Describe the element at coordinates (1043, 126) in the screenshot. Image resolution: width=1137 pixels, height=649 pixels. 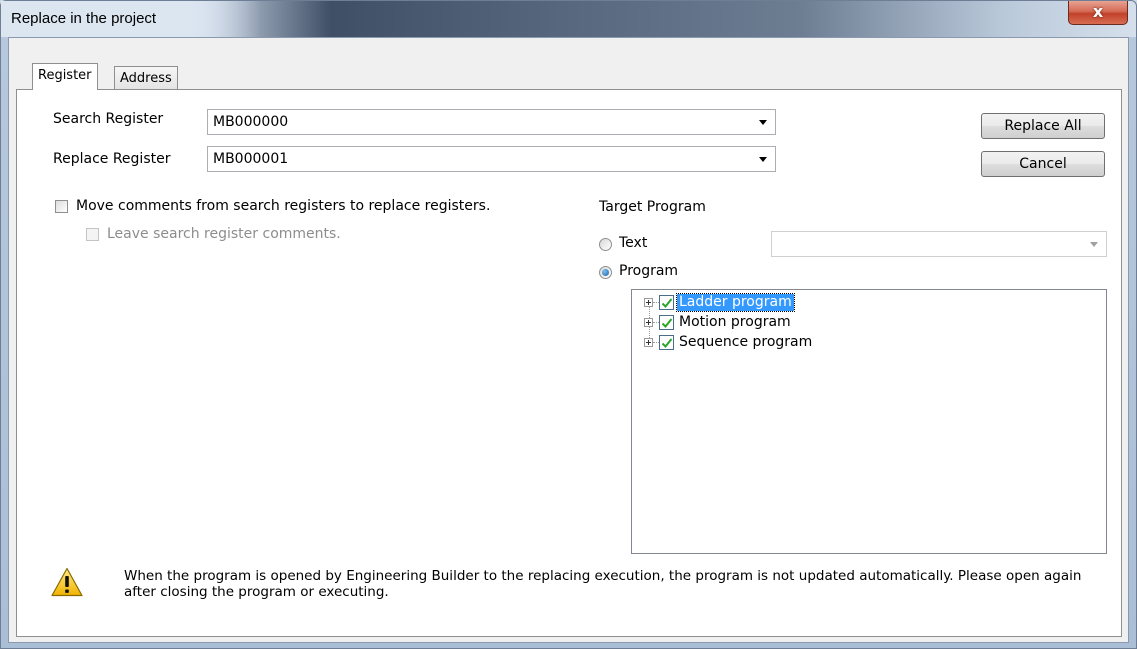
I see `replace-all-button: Replace All` at that location.